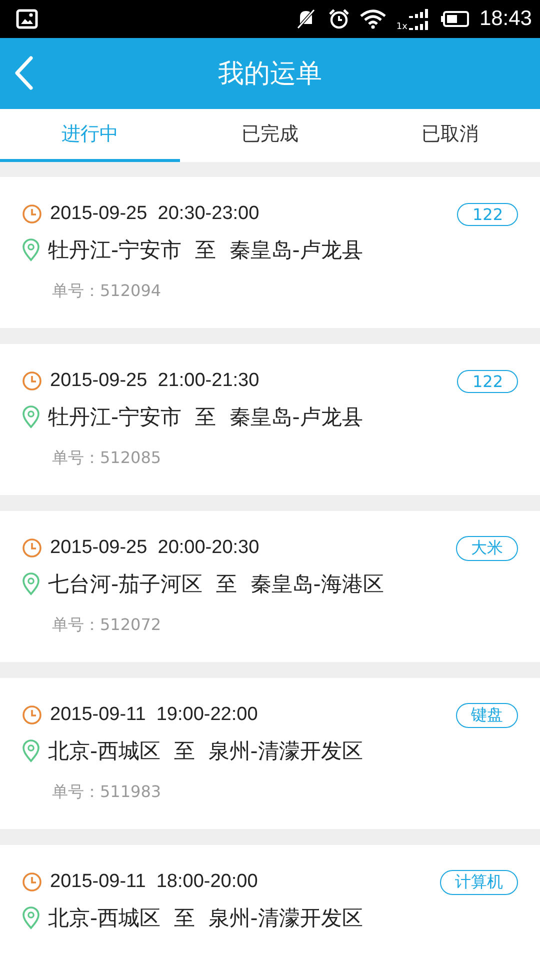 The width and height of the screenshot is (540, 960). I want to click on delivery-time: 2015-09-25 20:30-23:00, so click(155, 214).